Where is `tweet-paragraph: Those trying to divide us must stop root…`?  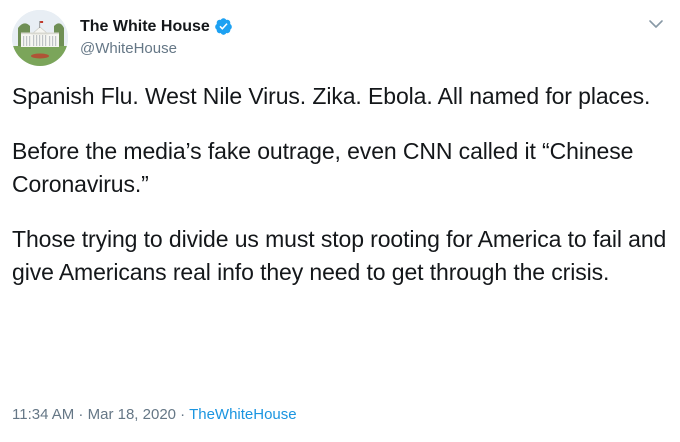
tweet-paragraph: Those trying to divide us must stop root… is located at coordinates (339, 255).